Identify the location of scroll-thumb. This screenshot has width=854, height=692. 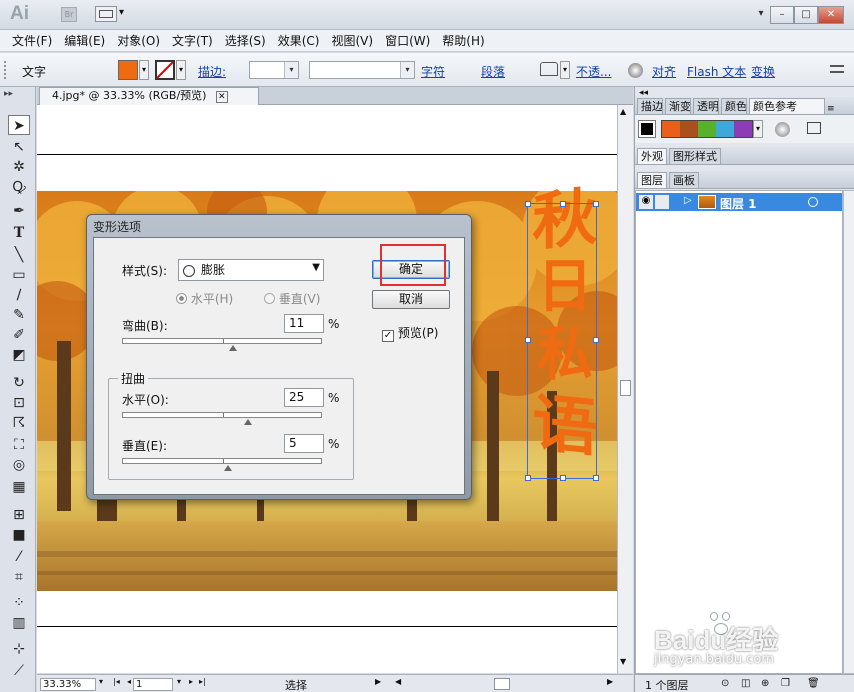
(625, 388).